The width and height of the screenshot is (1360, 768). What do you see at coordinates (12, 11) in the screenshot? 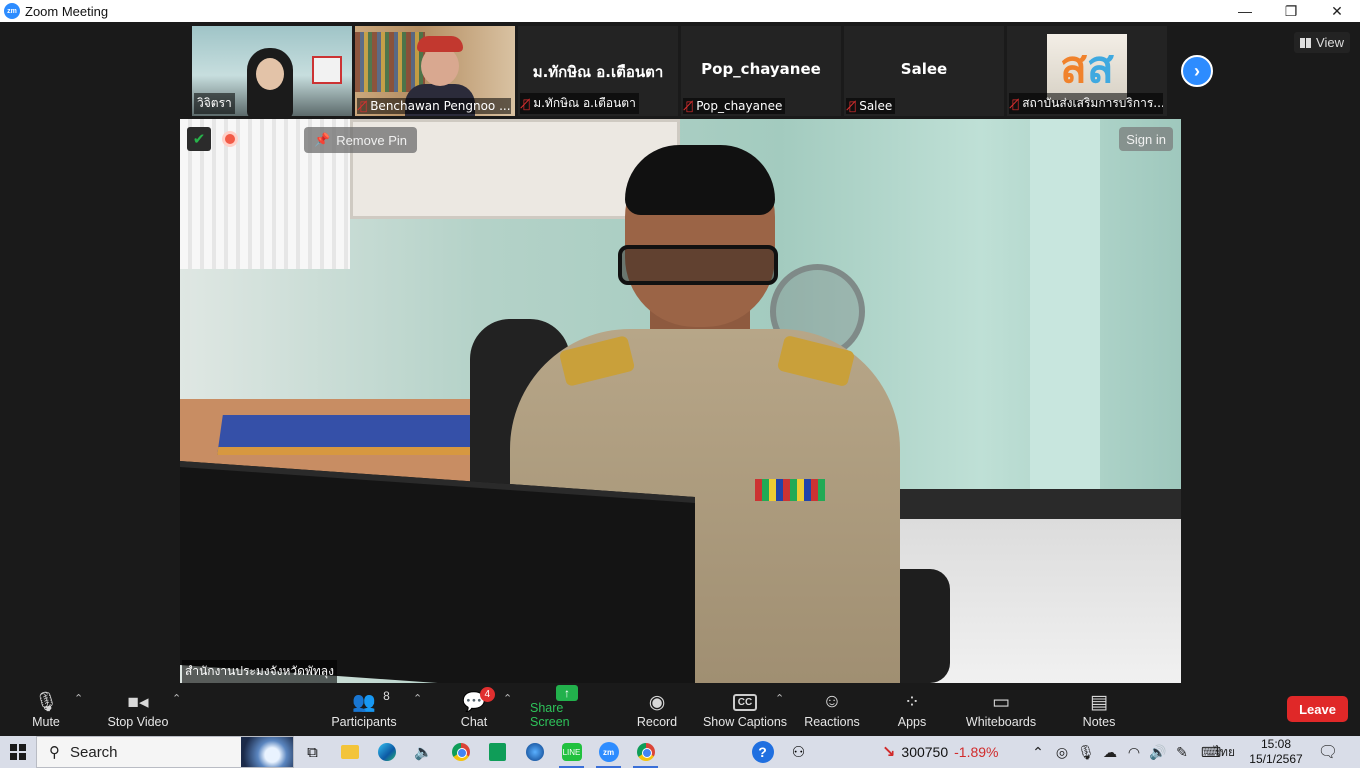
I see `zoom-logo-icon: zm` at bounding box center [12, 11].